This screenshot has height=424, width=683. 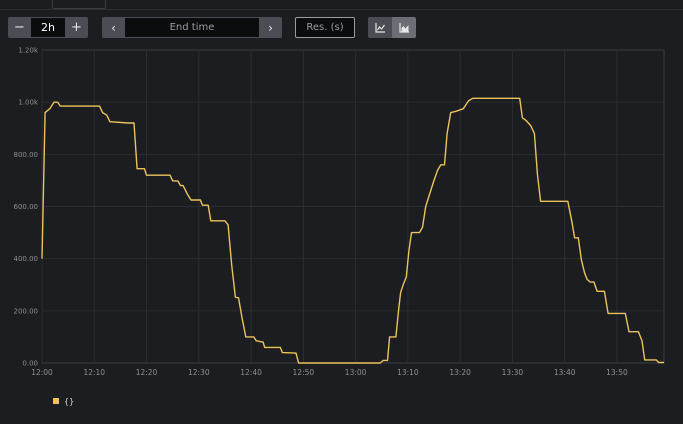 I want to click on x-tick-label: 12:10, so click(x=94, y=372).